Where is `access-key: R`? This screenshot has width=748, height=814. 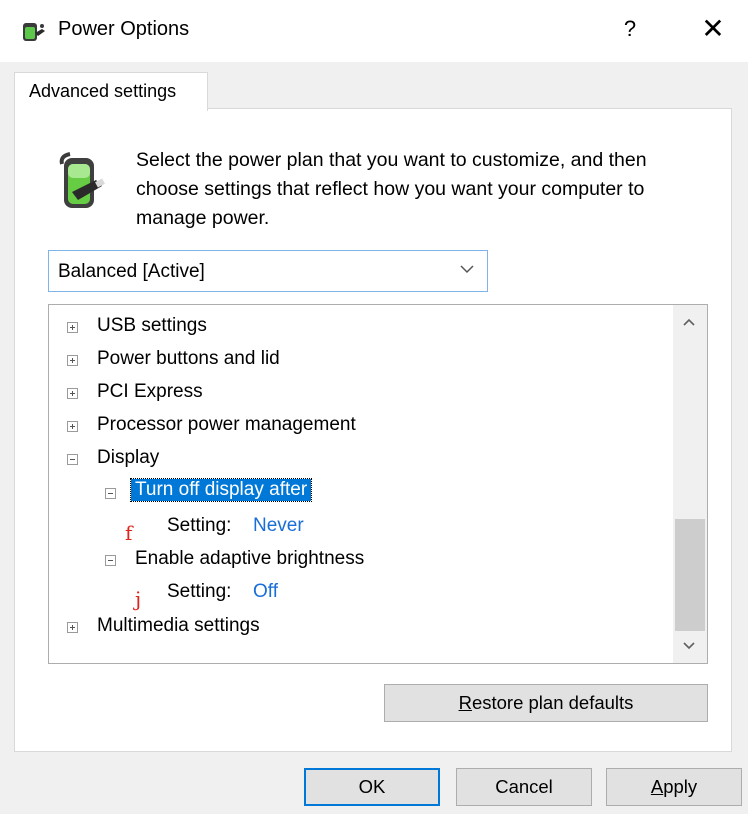 access-key: R is located at coordinates (465, 702).